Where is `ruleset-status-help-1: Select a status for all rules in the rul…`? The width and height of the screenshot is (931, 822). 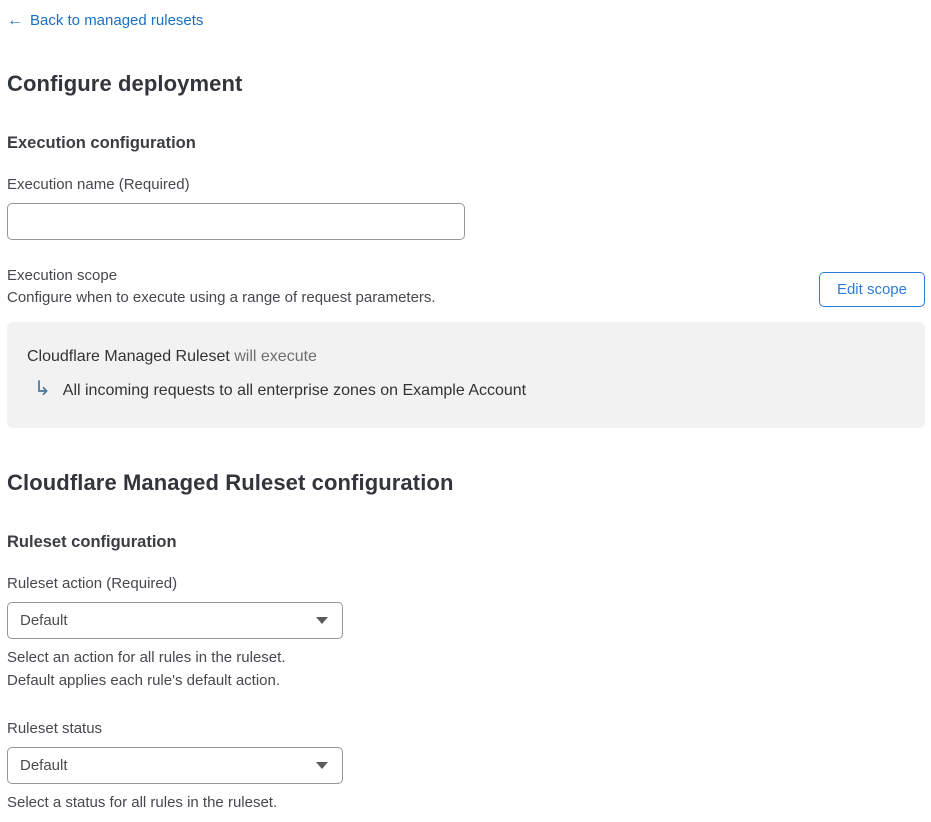
ruleset-status-help-1: Select a status for all rules in the rul… is located at coordinates (142, 802).